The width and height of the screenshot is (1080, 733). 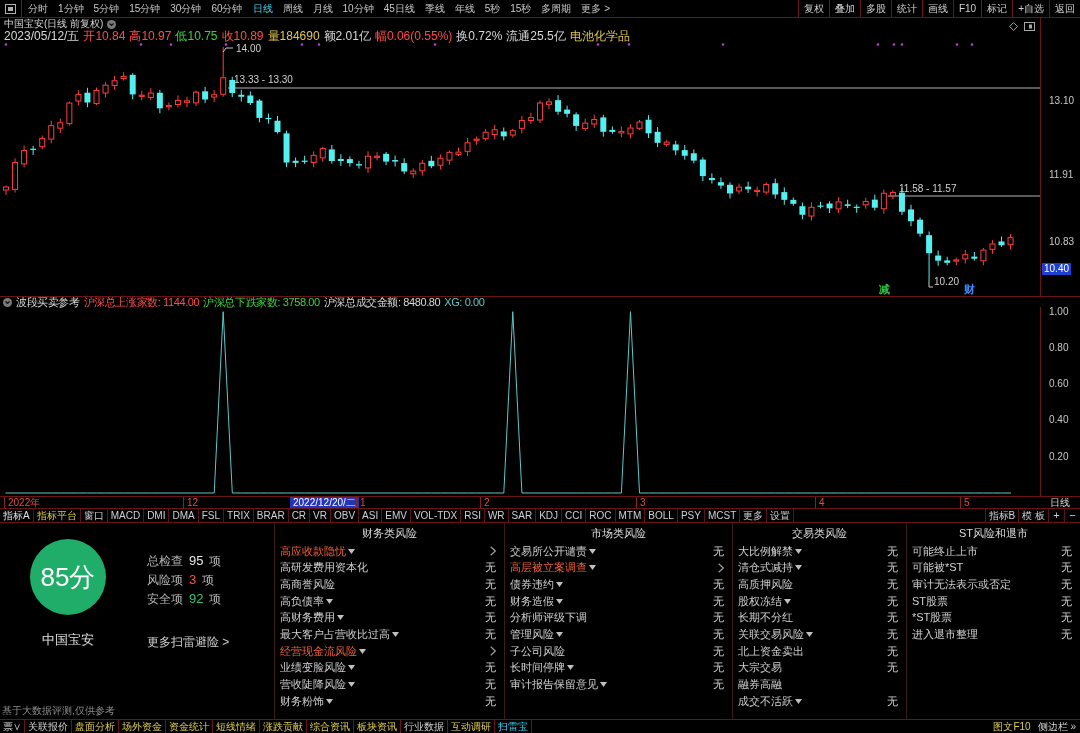 I want to click on period-tab: 多周期, so click(x=556, y=8).